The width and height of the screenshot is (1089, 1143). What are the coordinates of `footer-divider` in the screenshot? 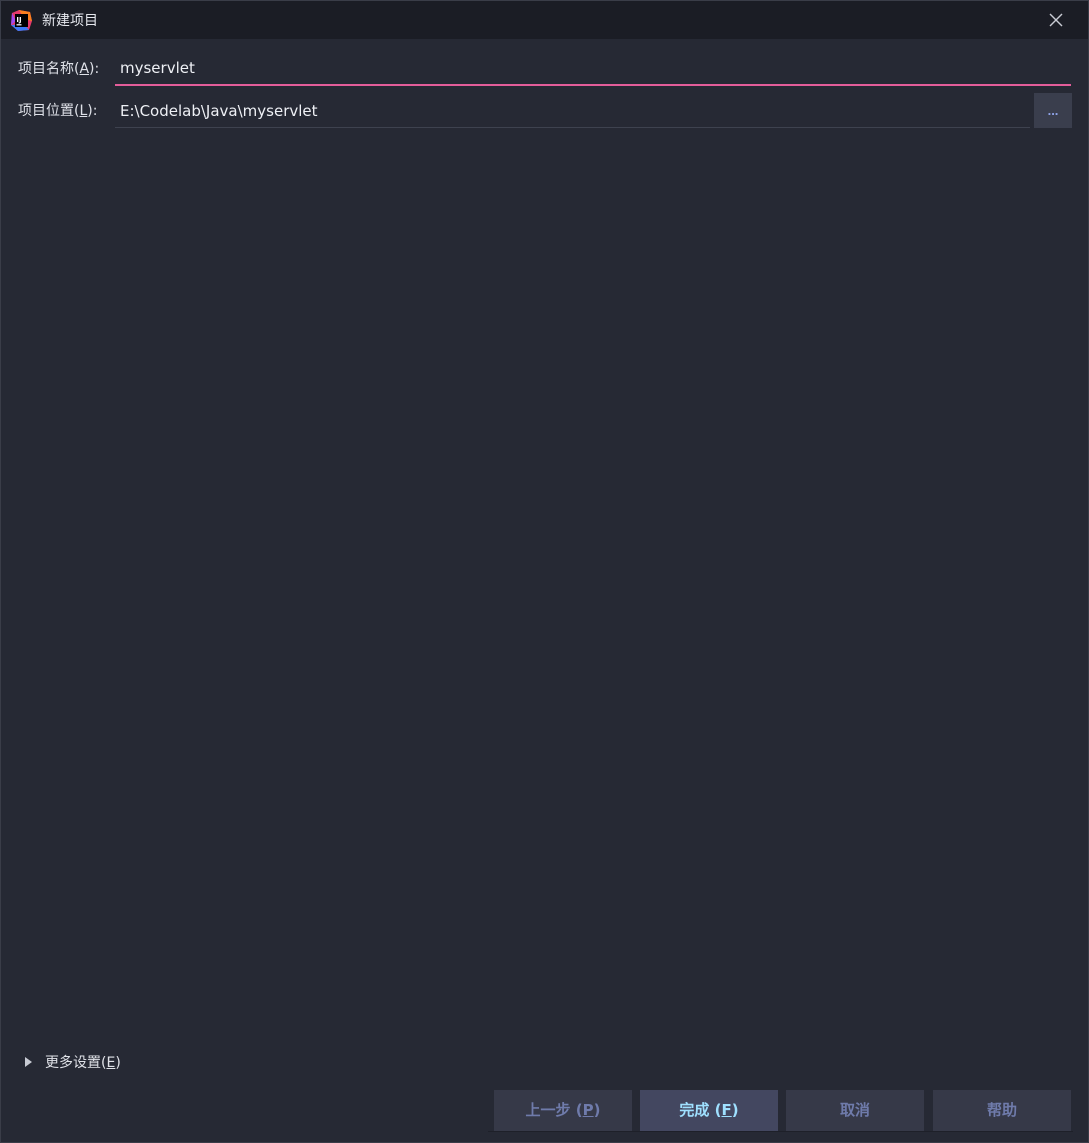 It's located at (780, 1131).